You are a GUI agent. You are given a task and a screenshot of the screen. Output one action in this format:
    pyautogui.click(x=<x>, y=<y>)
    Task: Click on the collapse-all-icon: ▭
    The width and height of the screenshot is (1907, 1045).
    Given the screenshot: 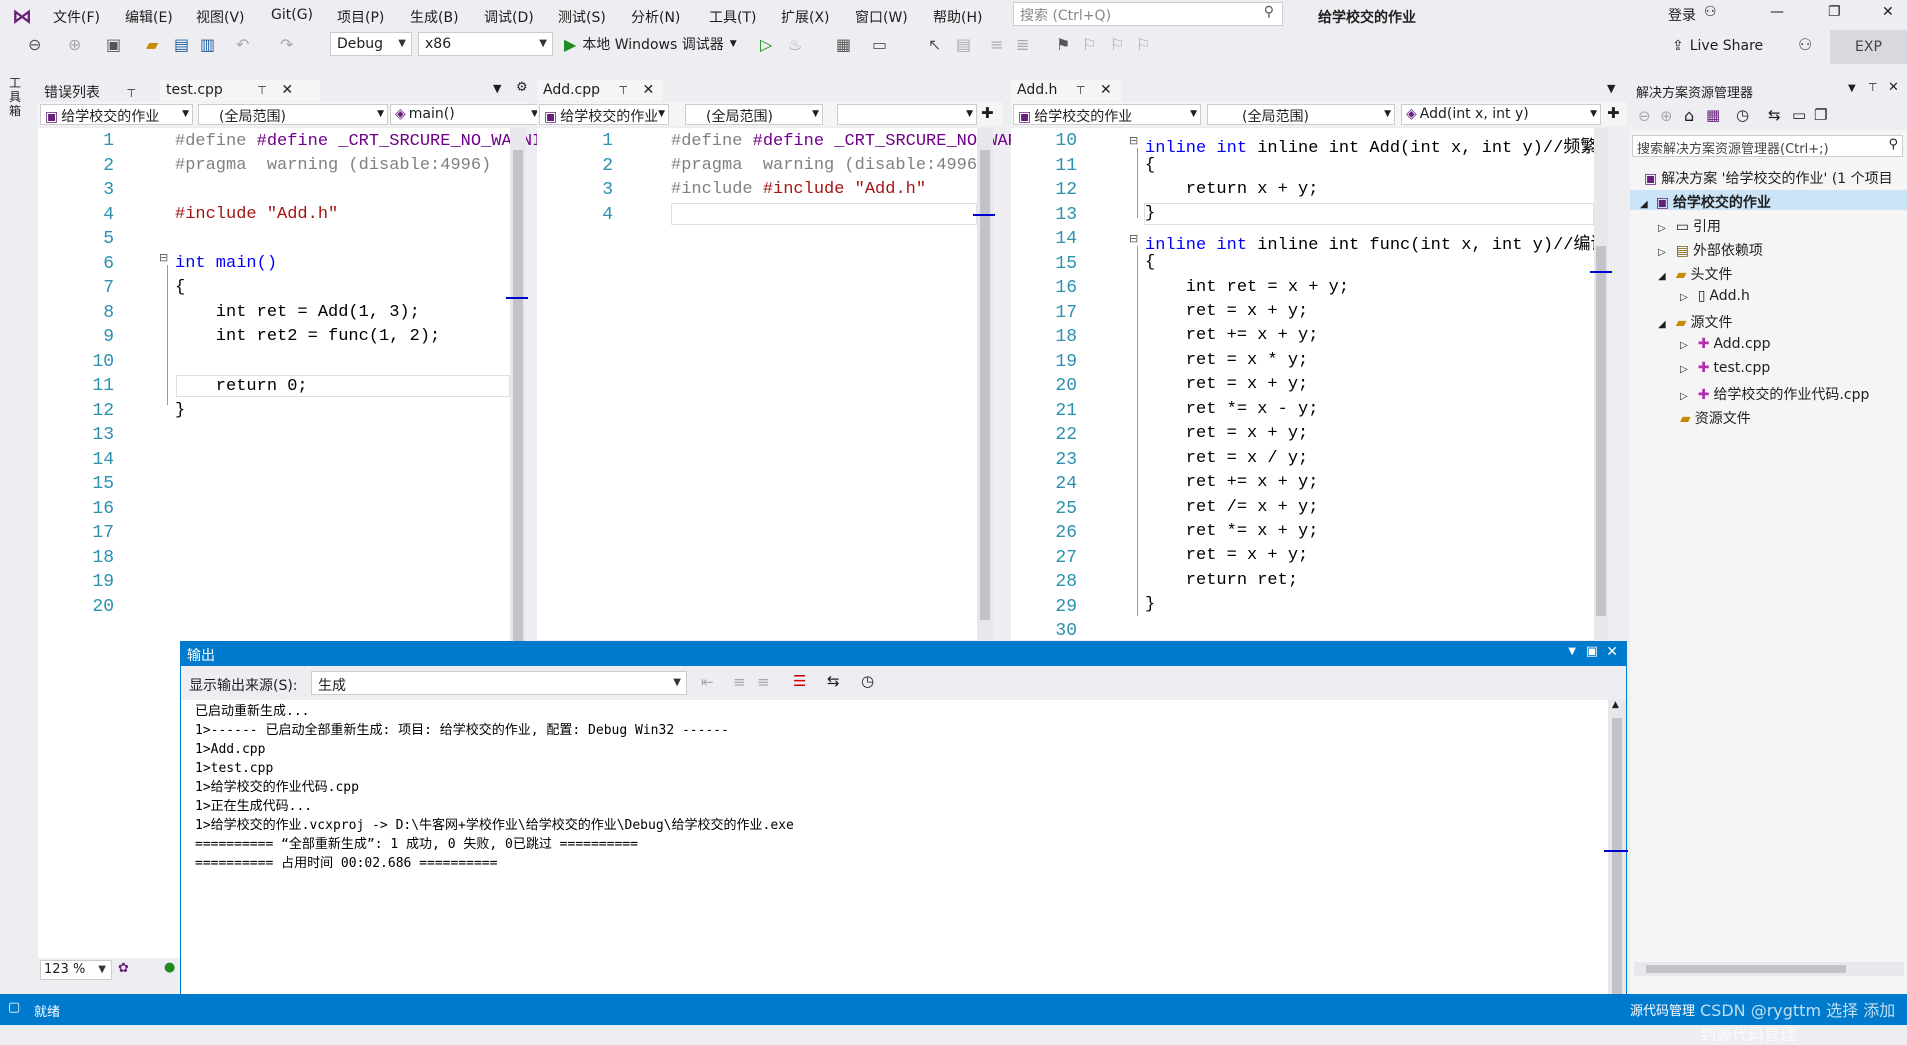 What is the action you would take?
    pyautogui.click(x=1799, y=115)
    